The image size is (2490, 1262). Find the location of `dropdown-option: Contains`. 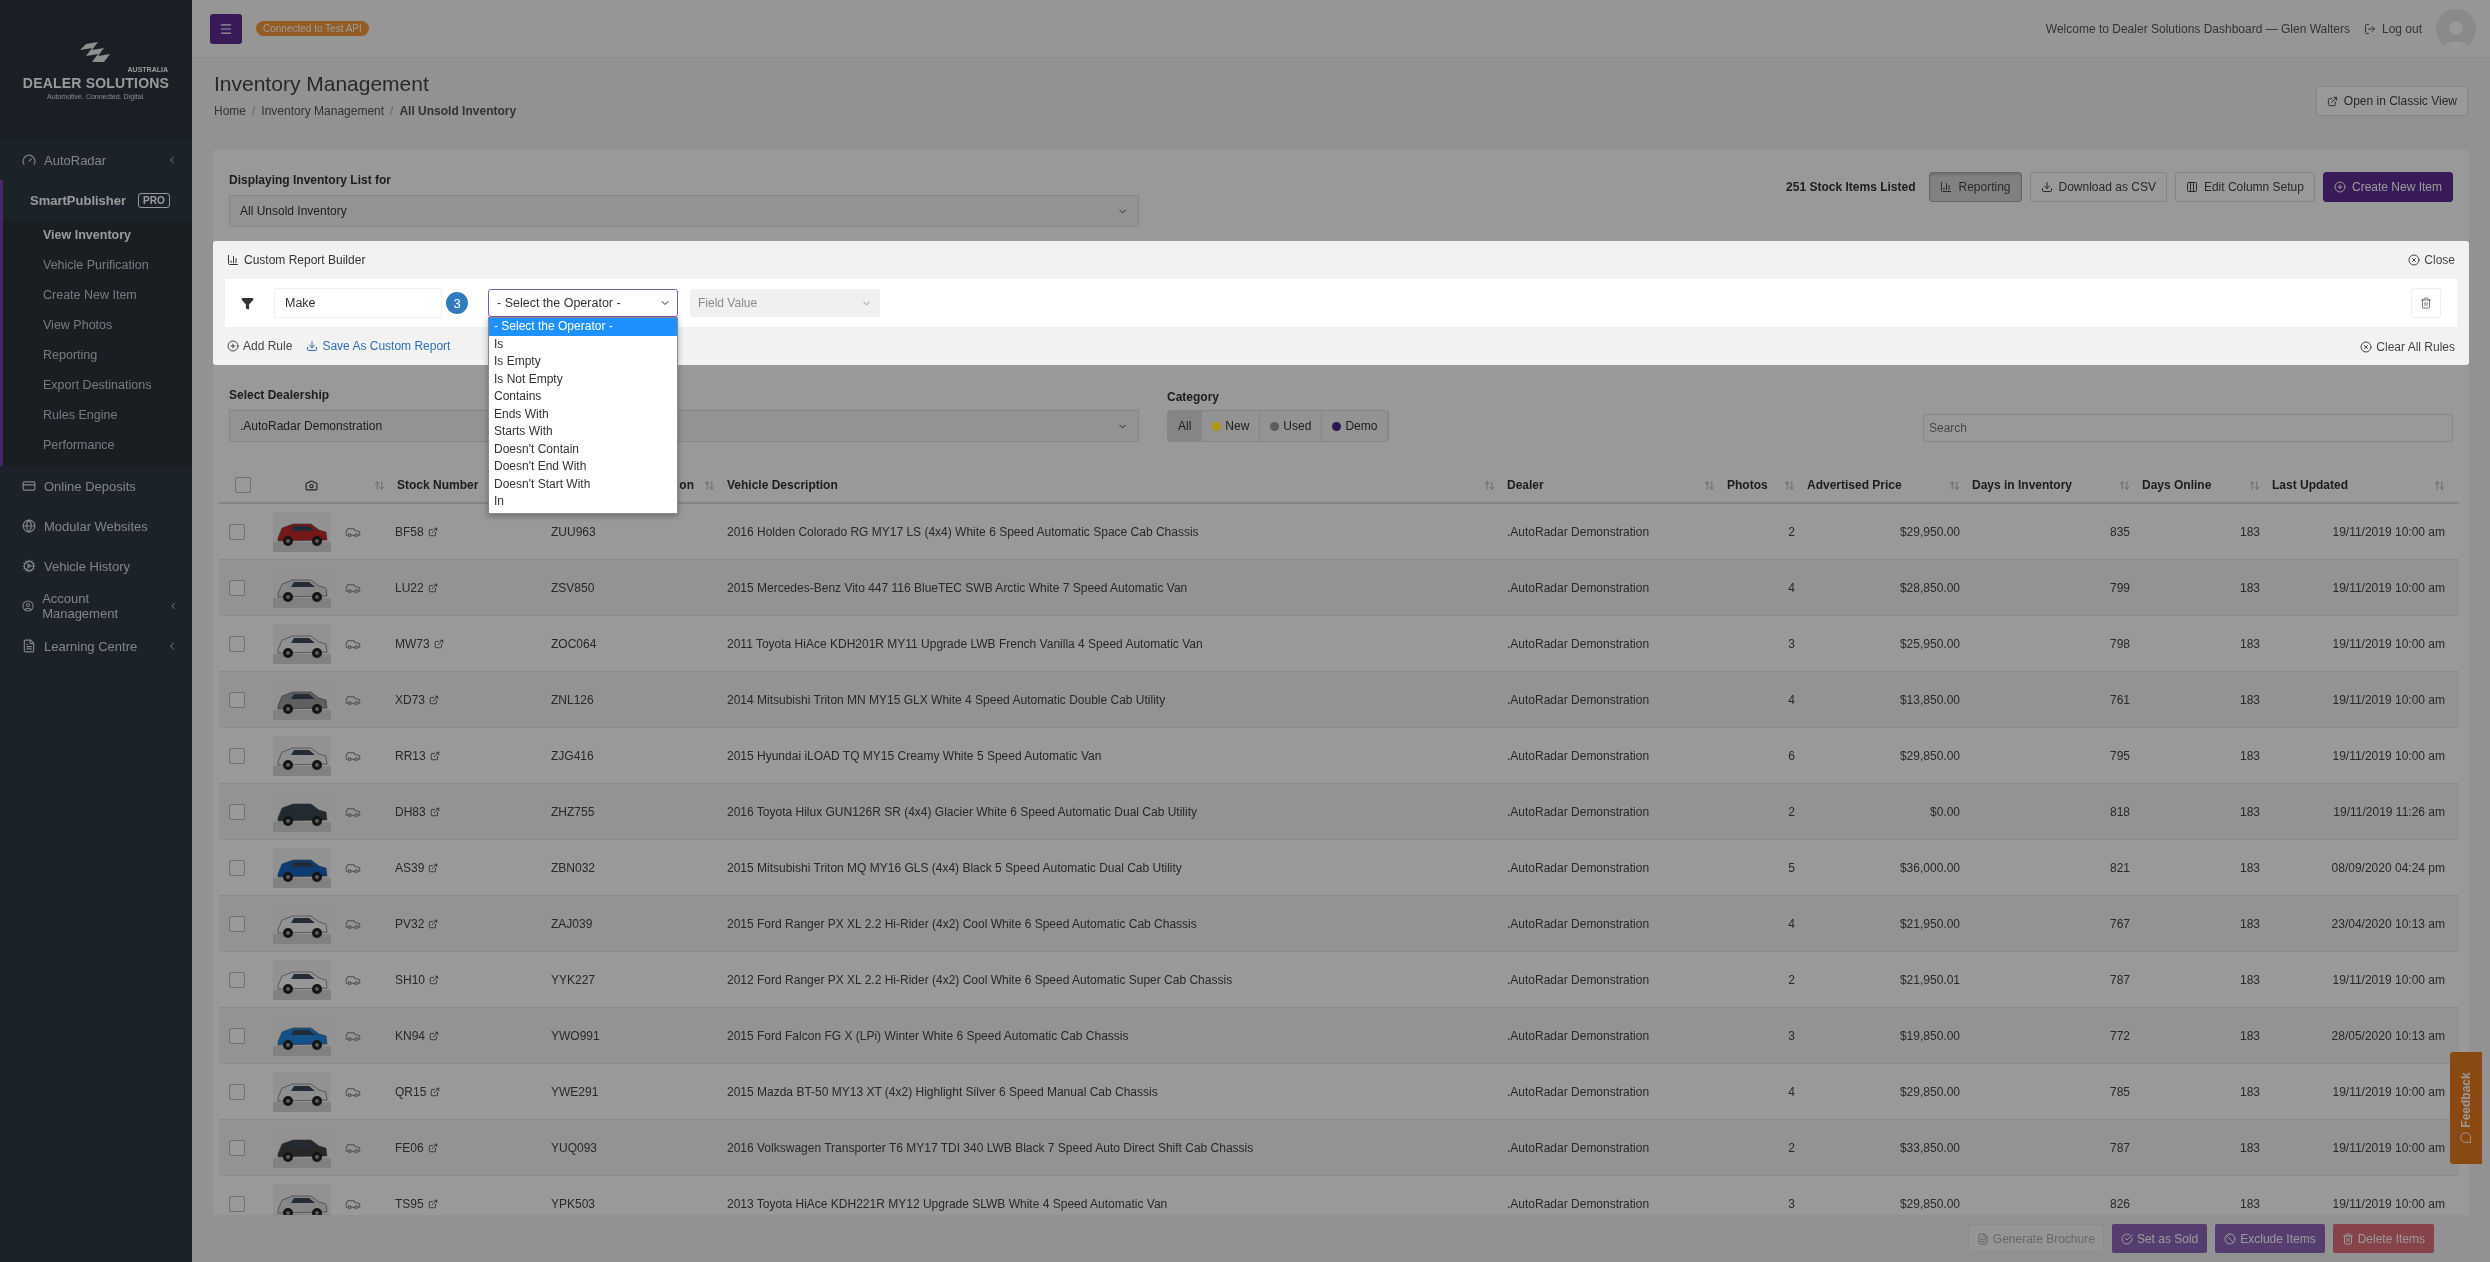

dropdown-option: Contains is located at coordinates (583, 397).